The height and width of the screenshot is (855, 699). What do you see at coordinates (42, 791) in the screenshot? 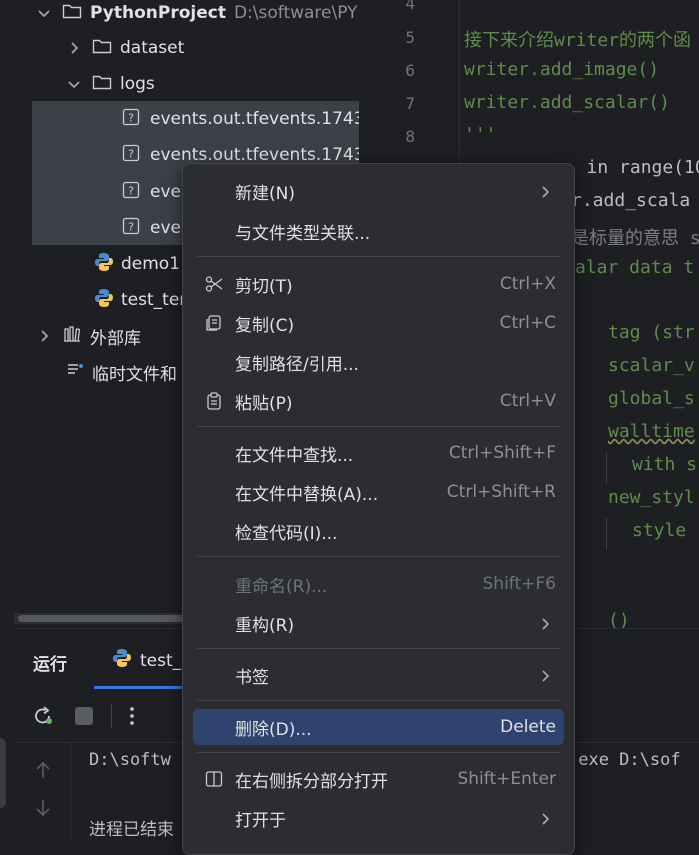
I see `console-side-toolbar` at bounding box center [42, 791].